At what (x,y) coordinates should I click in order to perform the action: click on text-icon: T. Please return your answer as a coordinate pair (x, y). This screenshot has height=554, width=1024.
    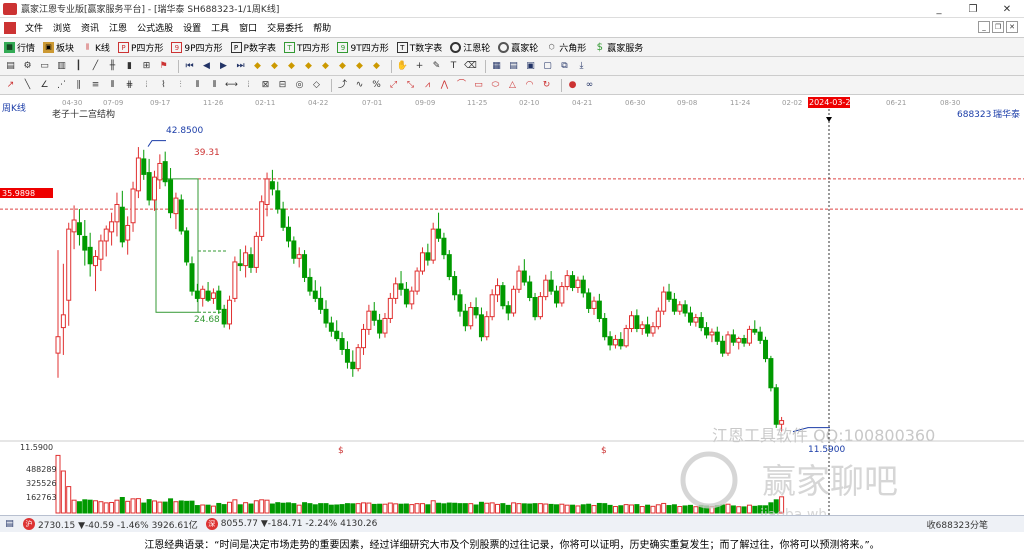
    Looking at the image, I should click on (453, 66).